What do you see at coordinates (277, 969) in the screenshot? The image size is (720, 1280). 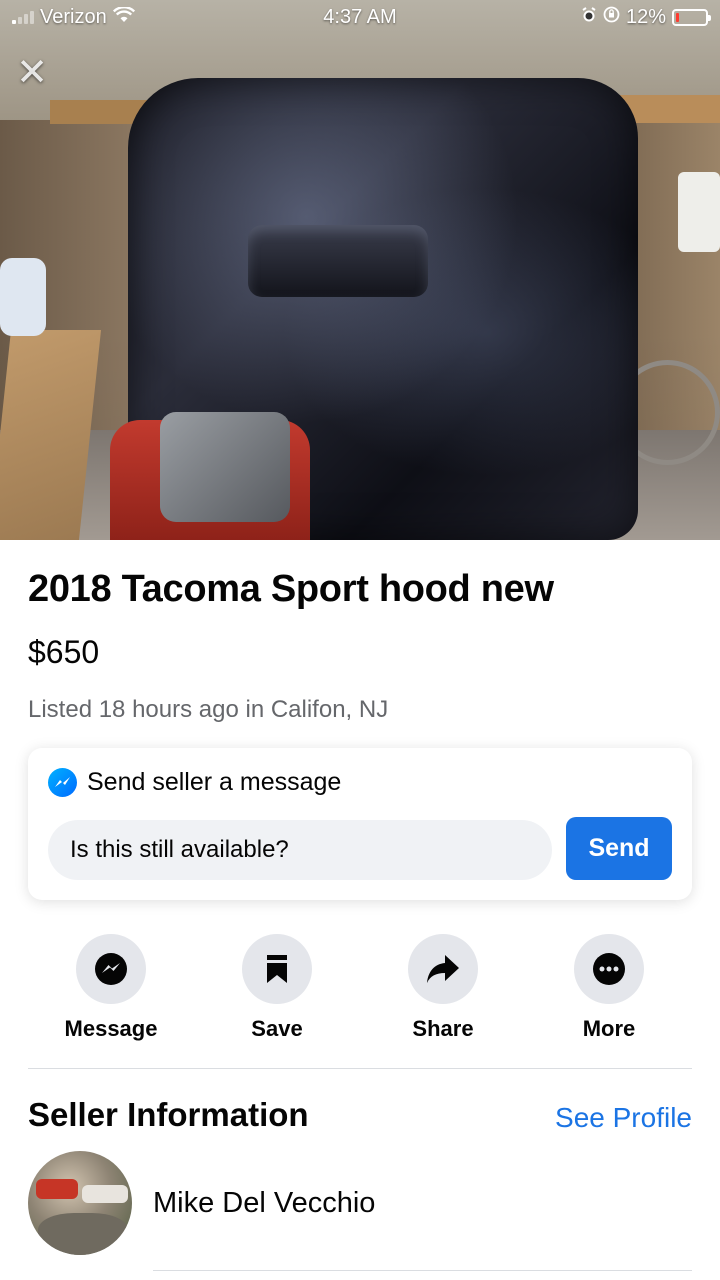 I see `bookmark-icon` at bounding box center [277, 969].